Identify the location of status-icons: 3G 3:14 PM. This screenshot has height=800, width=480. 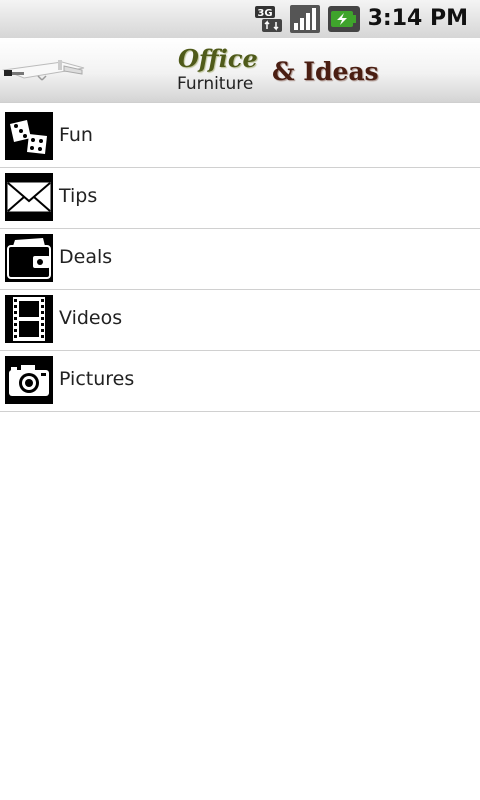
(361, 19).